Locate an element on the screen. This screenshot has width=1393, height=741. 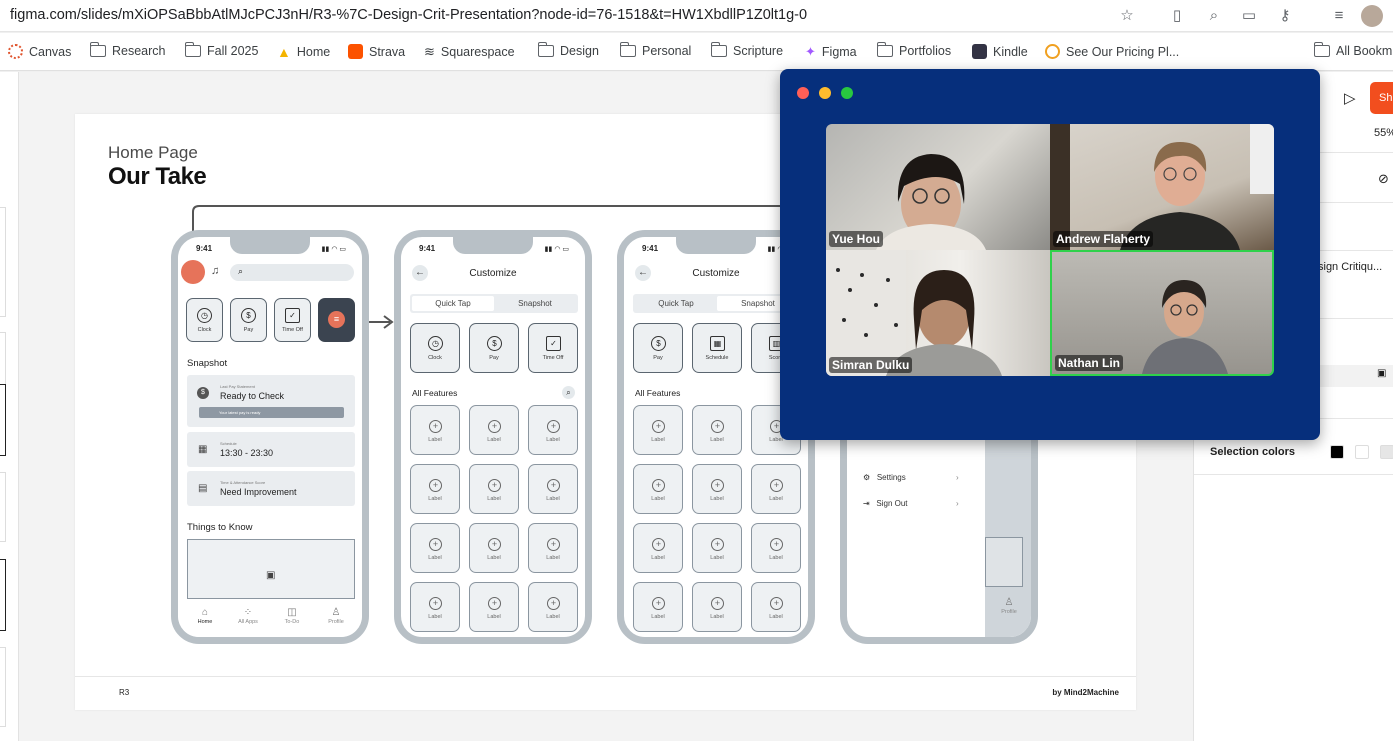
star-icon: ☆ is located at coordinates (1127, 16).